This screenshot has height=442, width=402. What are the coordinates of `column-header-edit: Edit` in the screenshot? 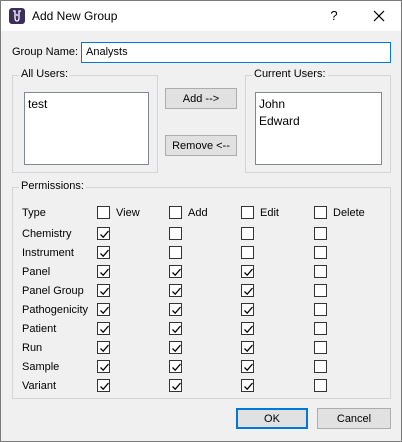 It's located at (269, 213).